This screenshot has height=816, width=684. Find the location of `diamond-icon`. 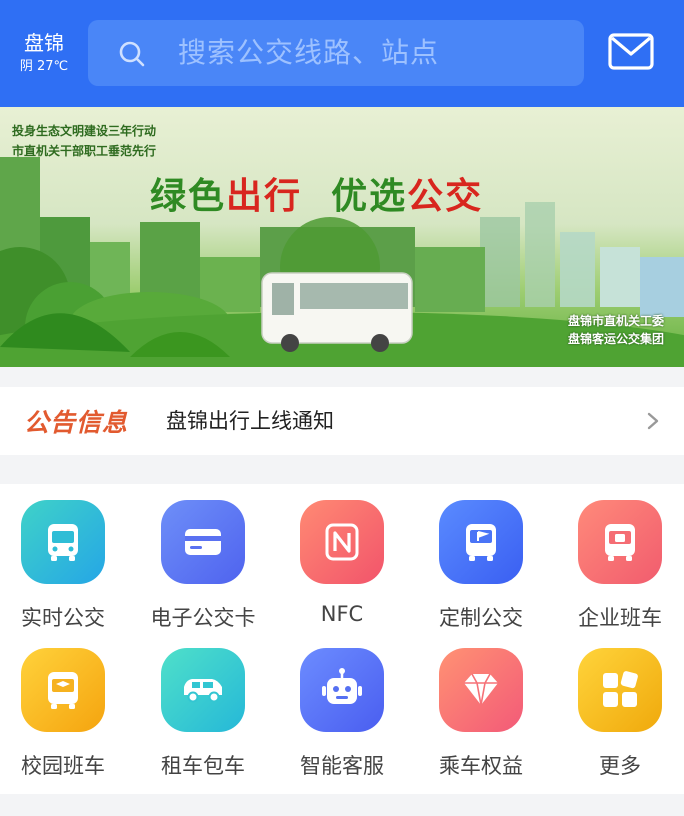

diamond-icon is located at coordinates (481, 689).